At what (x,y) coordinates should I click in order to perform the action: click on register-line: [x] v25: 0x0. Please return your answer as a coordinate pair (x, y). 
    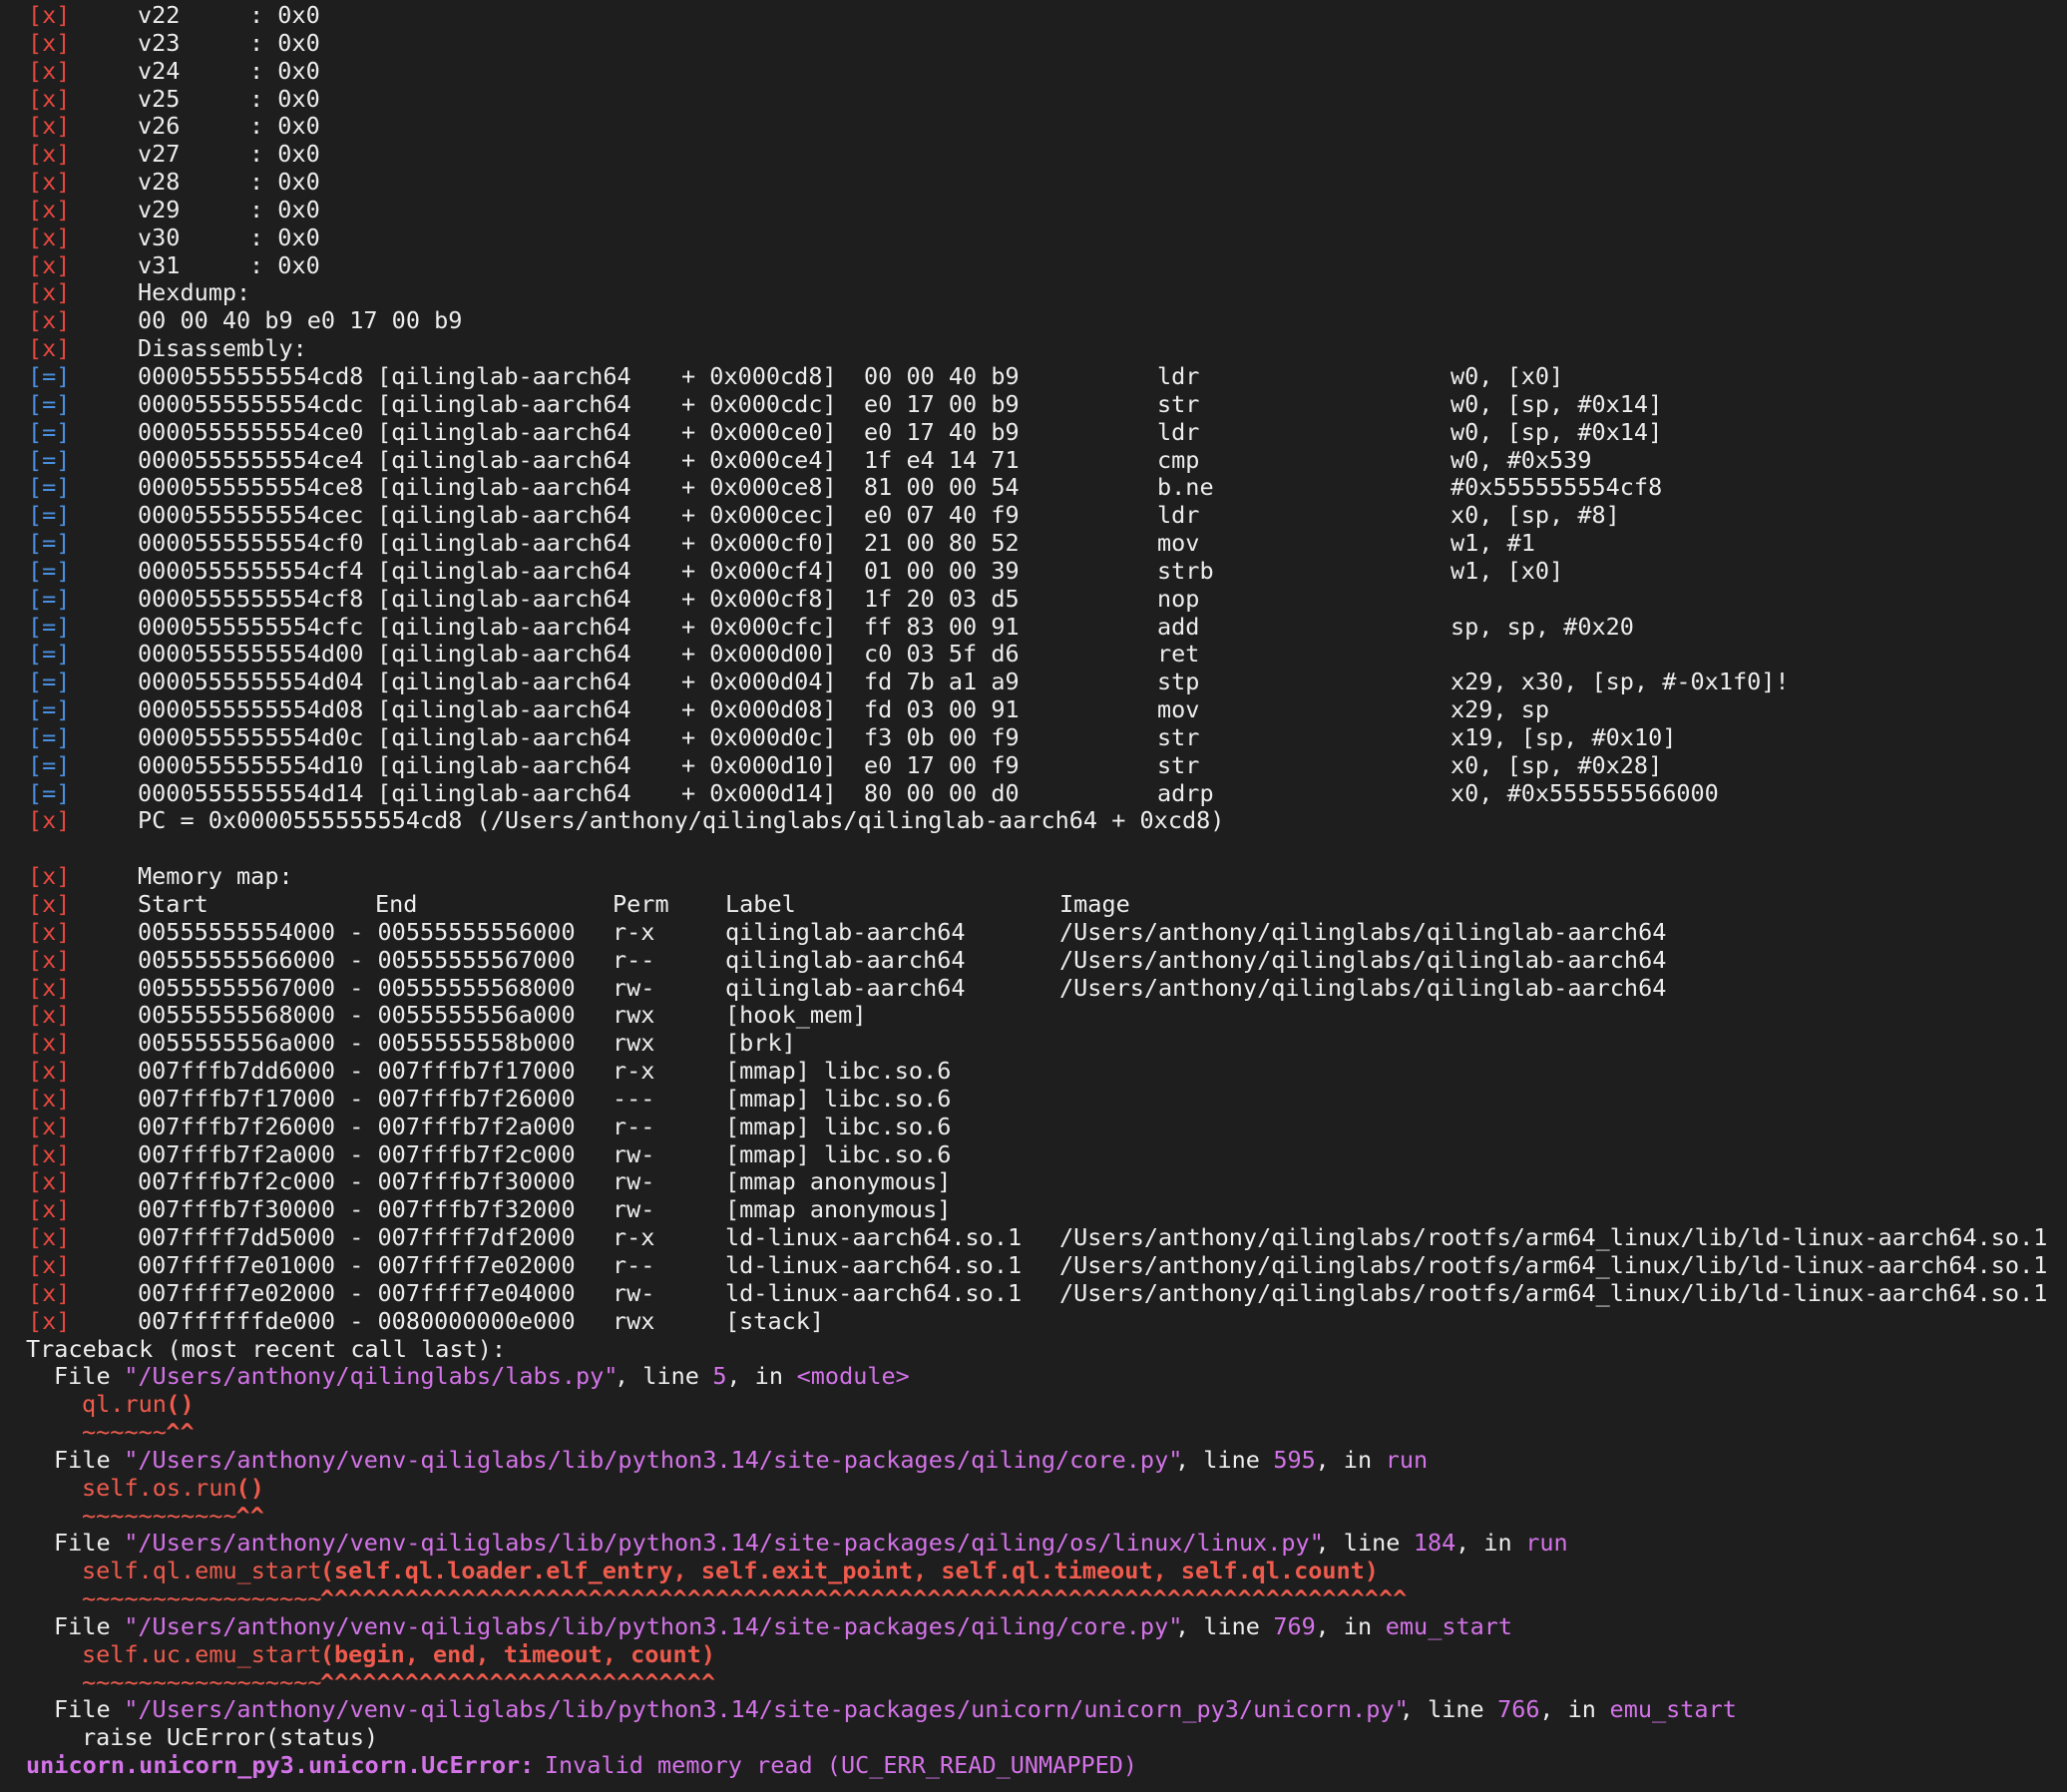
    Looking at the image, I should click on (1033, 99).